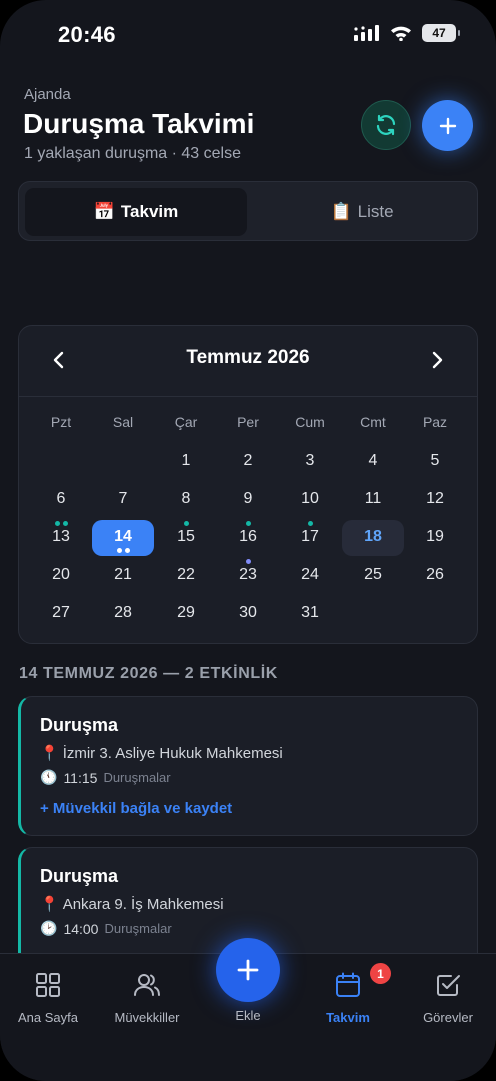 This screenshot has width=496, height=1081. What do you see at coordinates (448, 998) in the screenshot?
I see `tab-tasks: Görevler` at bounding box center [448, 998].